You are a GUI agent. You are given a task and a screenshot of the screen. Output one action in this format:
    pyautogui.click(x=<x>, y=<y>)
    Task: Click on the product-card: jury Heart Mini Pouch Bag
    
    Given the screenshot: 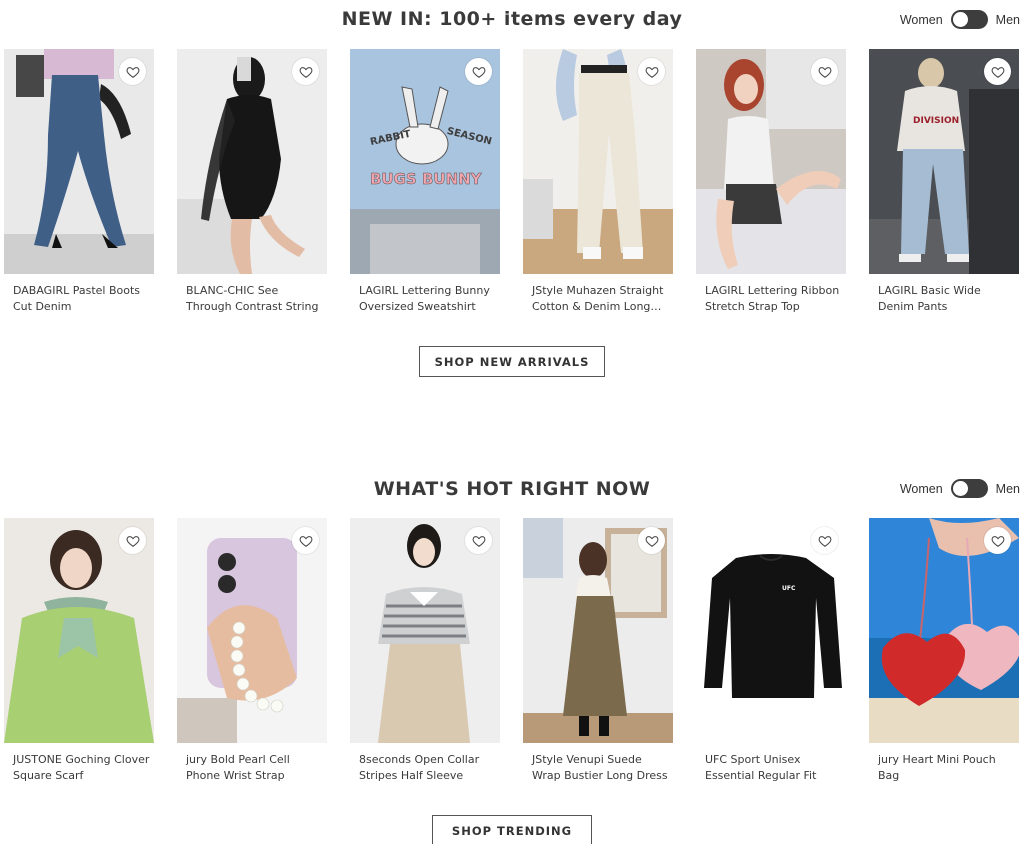 What is the action you would take?
    pyautogui.click(x=944, y=651)
    